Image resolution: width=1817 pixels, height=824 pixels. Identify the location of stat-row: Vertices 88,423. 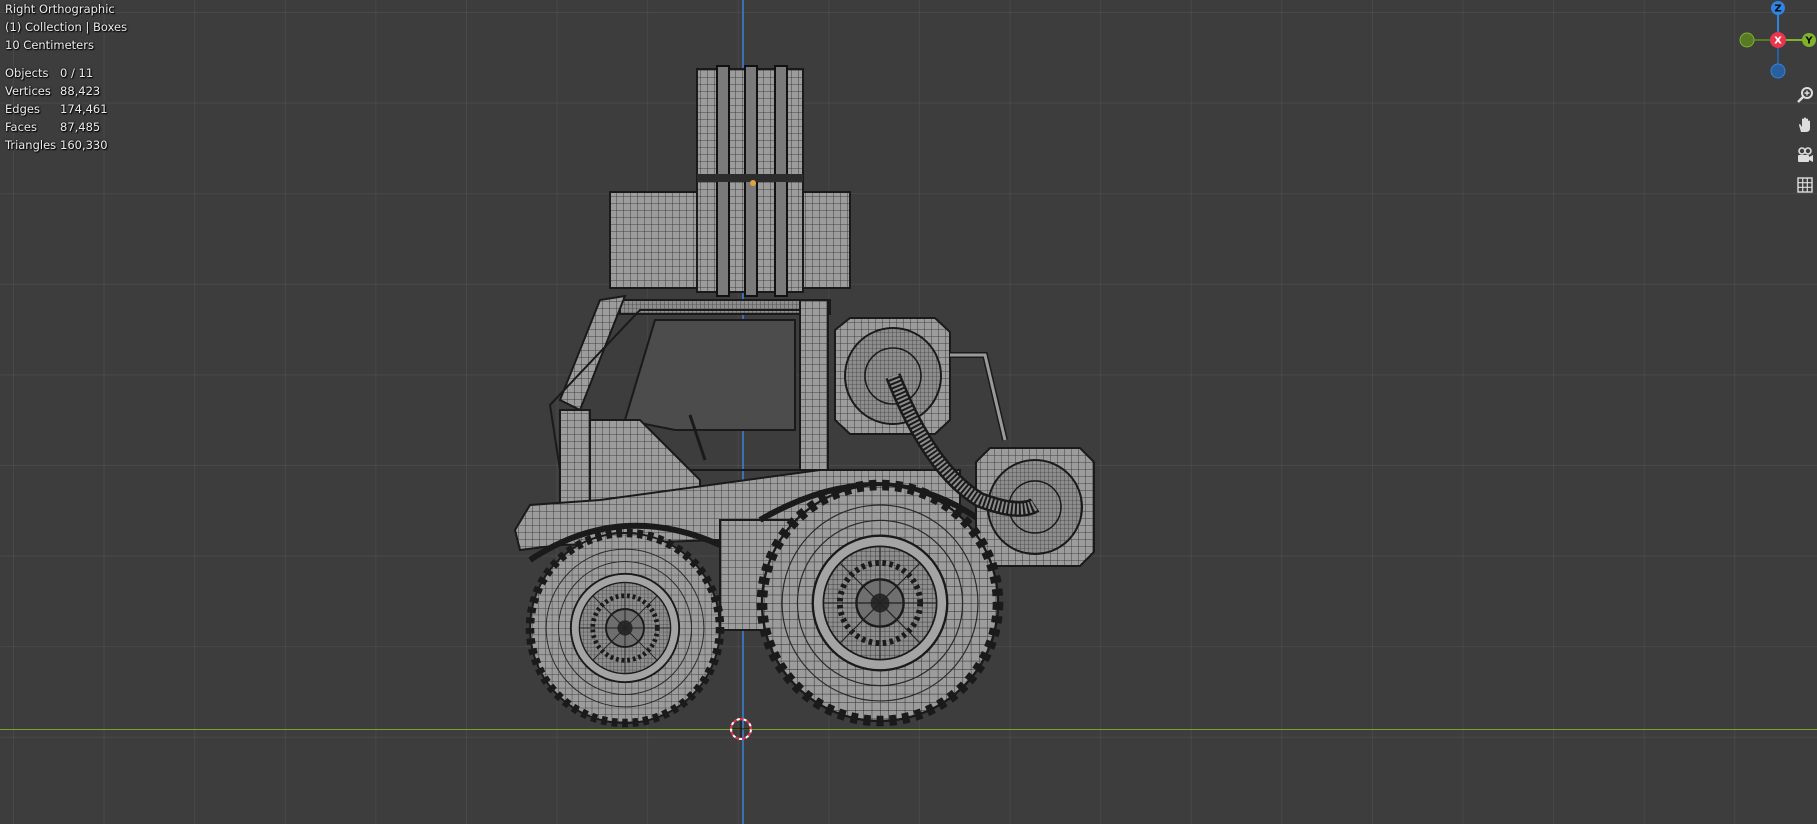
(66, 91).